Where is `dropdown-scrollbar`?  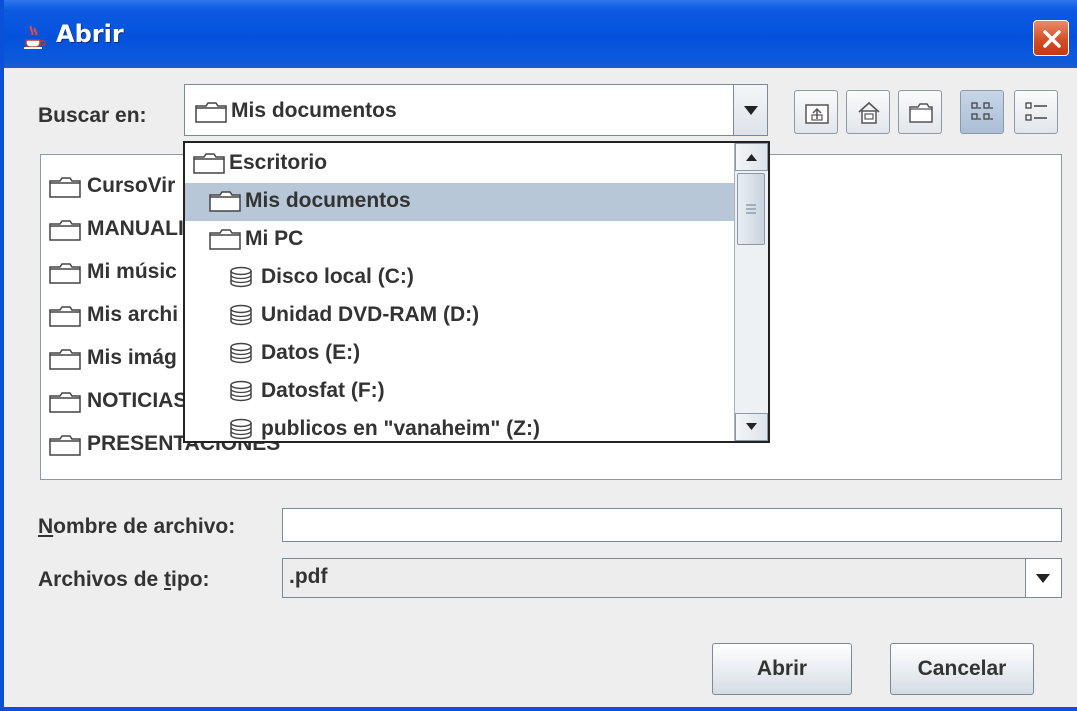 dropdown-scrollbar is located at coordinates (751, 292).